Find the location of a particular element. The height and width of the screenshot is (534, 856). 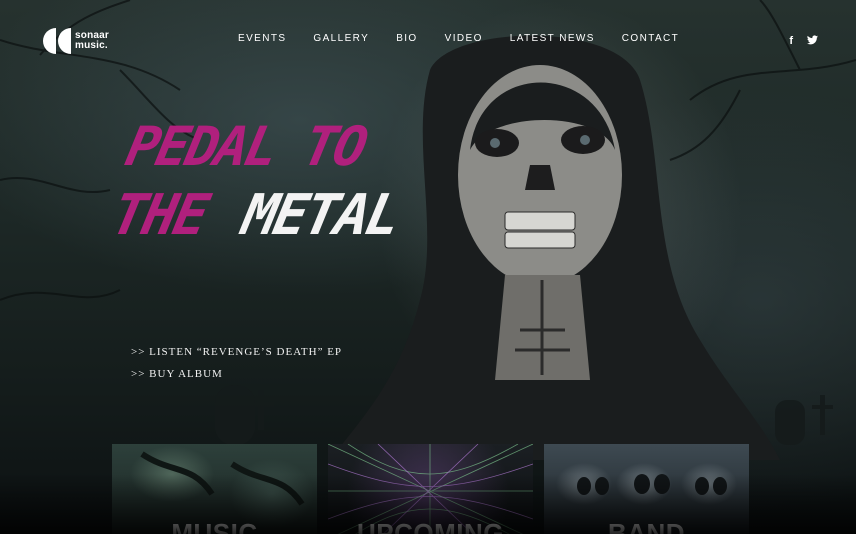

nav-item-gallery: GALLERY is located at coordinates (341, 38).